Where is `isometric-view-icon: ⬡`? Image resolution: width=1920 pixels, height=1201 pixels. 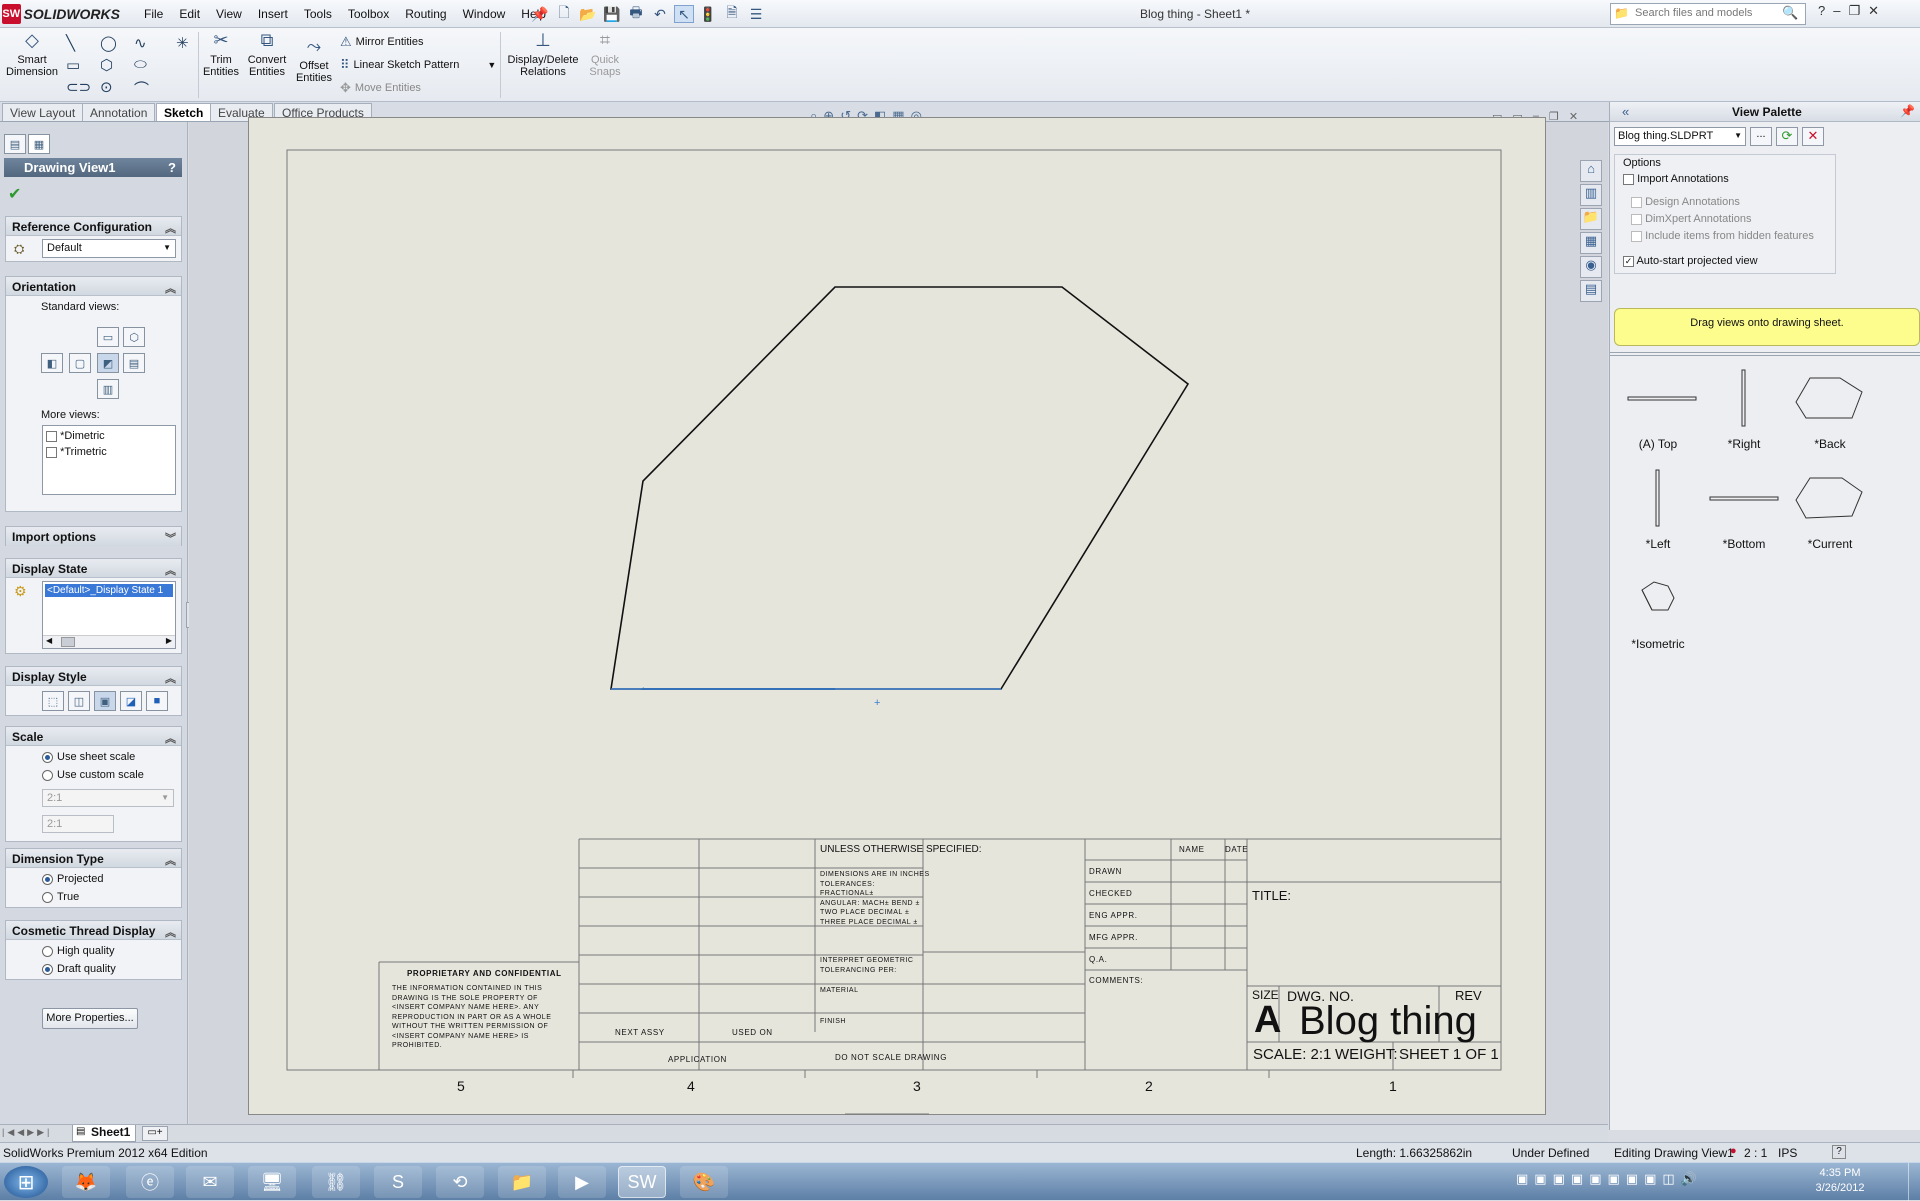 isometric-view-icon: ⬡ is located at coordinates (134, 337).